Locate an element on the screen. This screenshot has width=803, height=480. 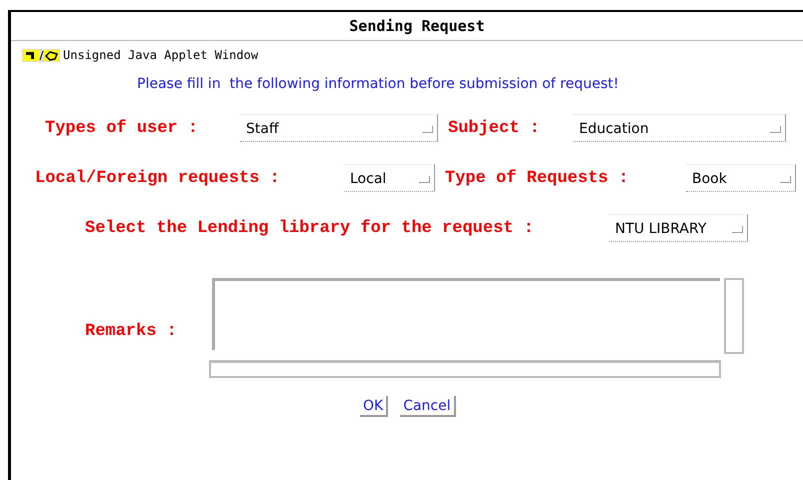
dropdown: Book is located at coordinates (741, 178).